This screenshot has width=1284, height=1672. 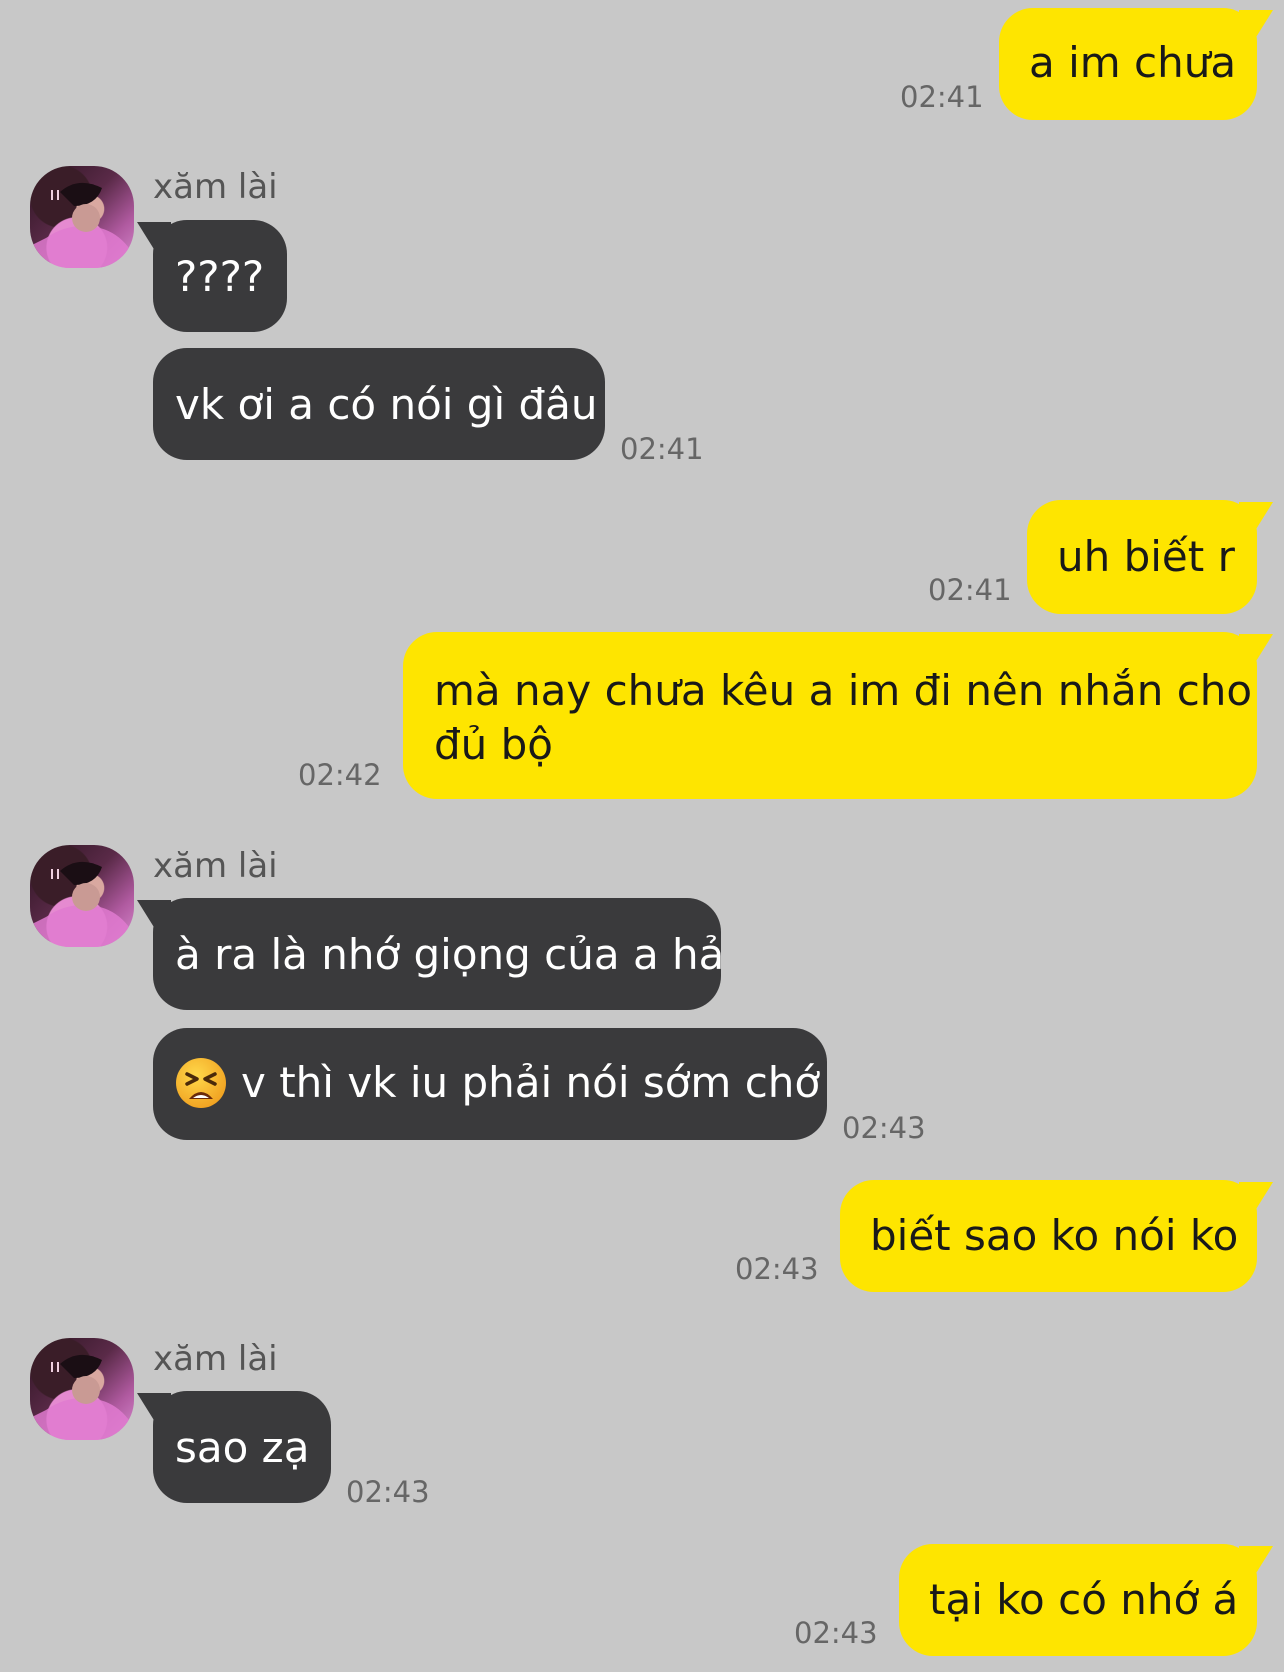 What do you see at coordinates (843, 690) in the screenshot?
I see `message-text-line: mà nay chưa kêu a im đi nên nhắn cho` at bounding box center [843, 690].